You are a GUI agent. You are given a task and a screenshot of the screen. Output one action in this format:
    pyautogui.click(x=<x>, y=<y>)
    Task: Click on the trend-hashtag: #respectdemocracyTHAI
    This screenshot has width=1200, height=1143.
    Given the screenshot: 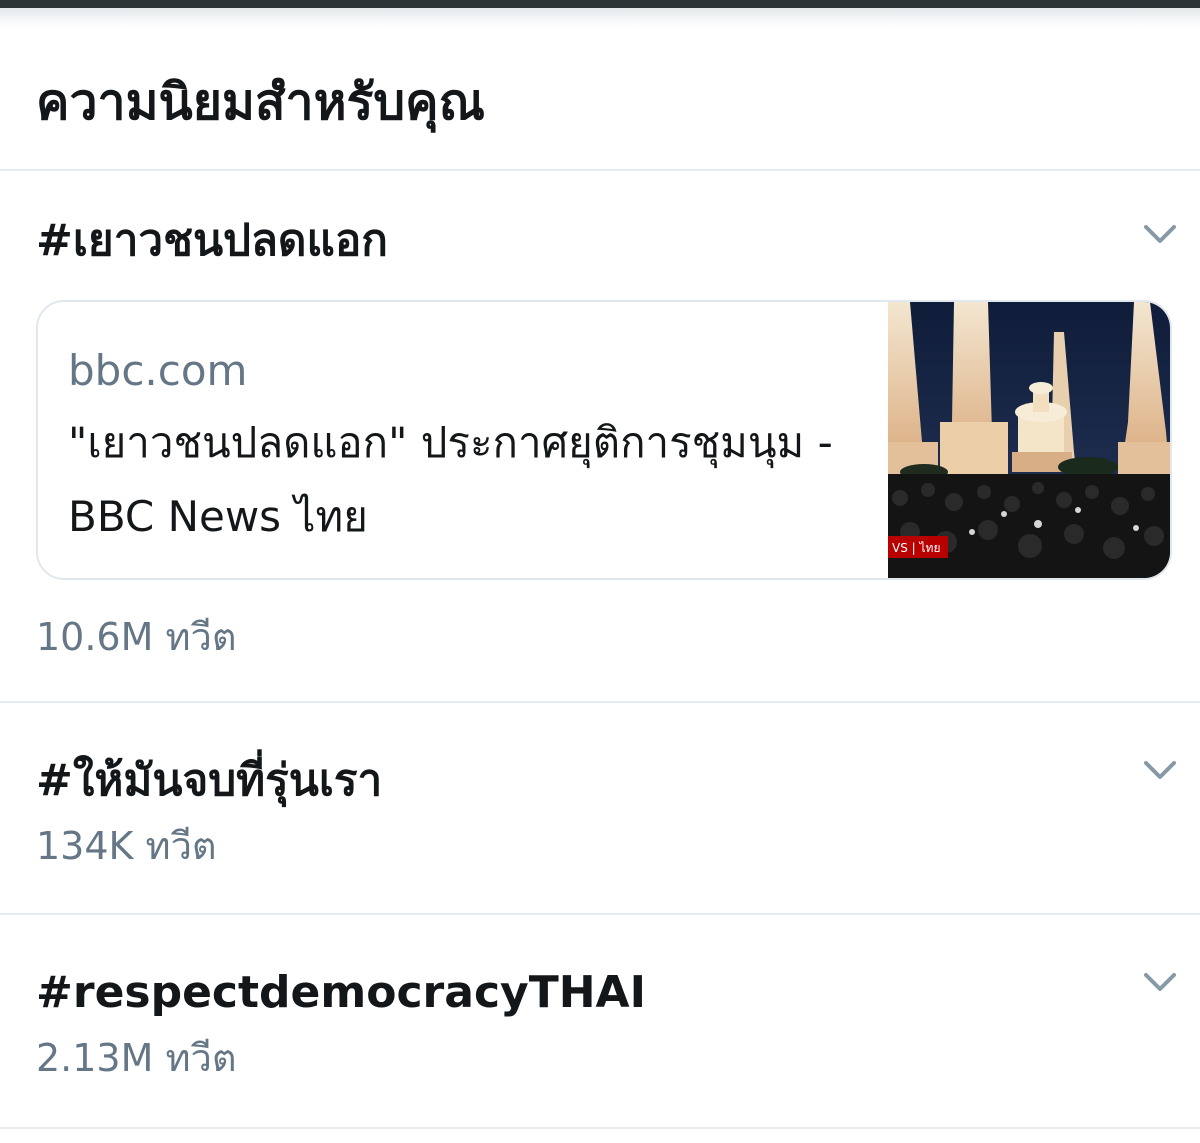 What is the action you would take?
    pyautogui.click(x=341, y=993)
    